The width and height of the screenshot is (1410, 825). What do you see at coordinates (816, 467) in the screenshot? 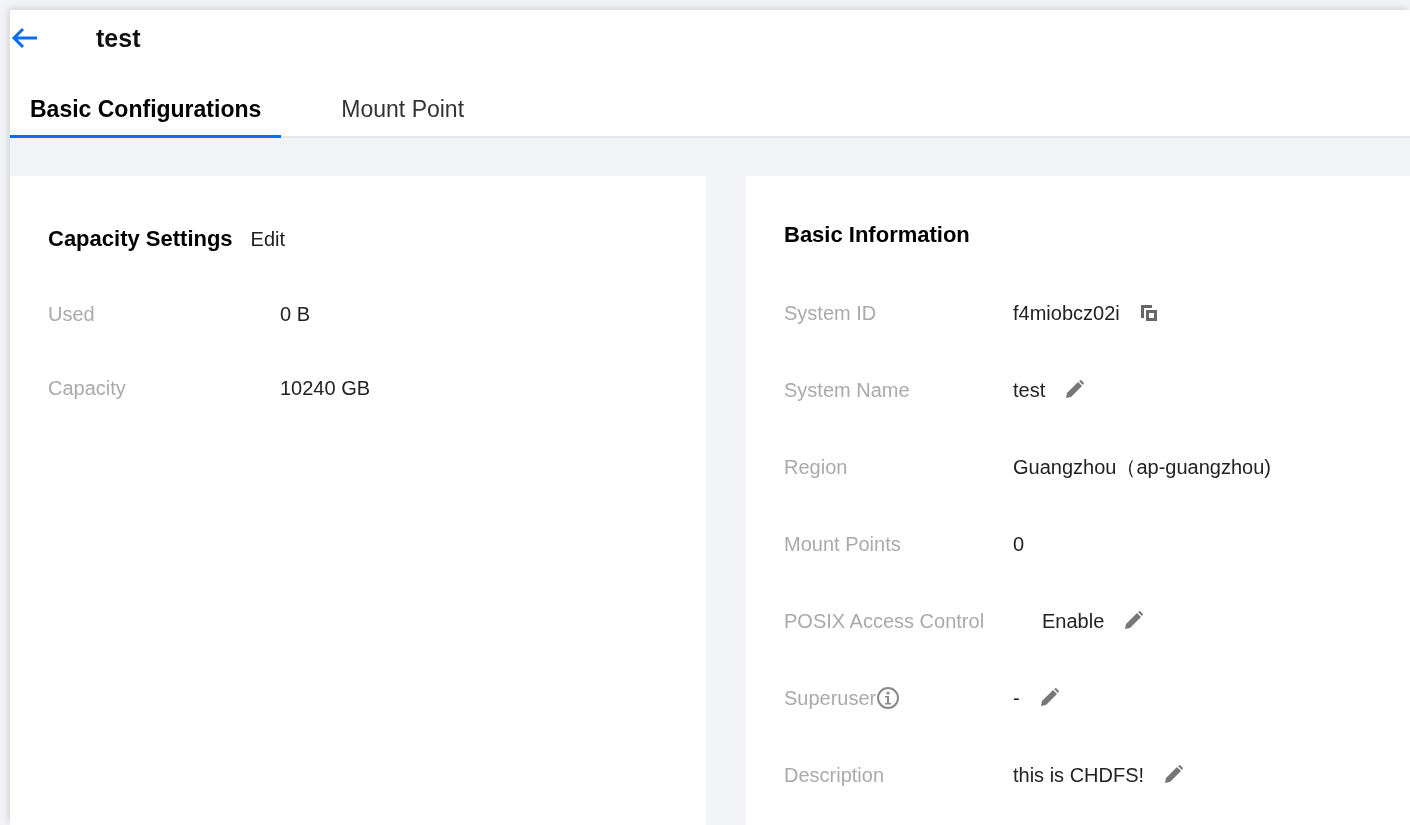
I see `field-label: Region` at bounding box center [816, 467].